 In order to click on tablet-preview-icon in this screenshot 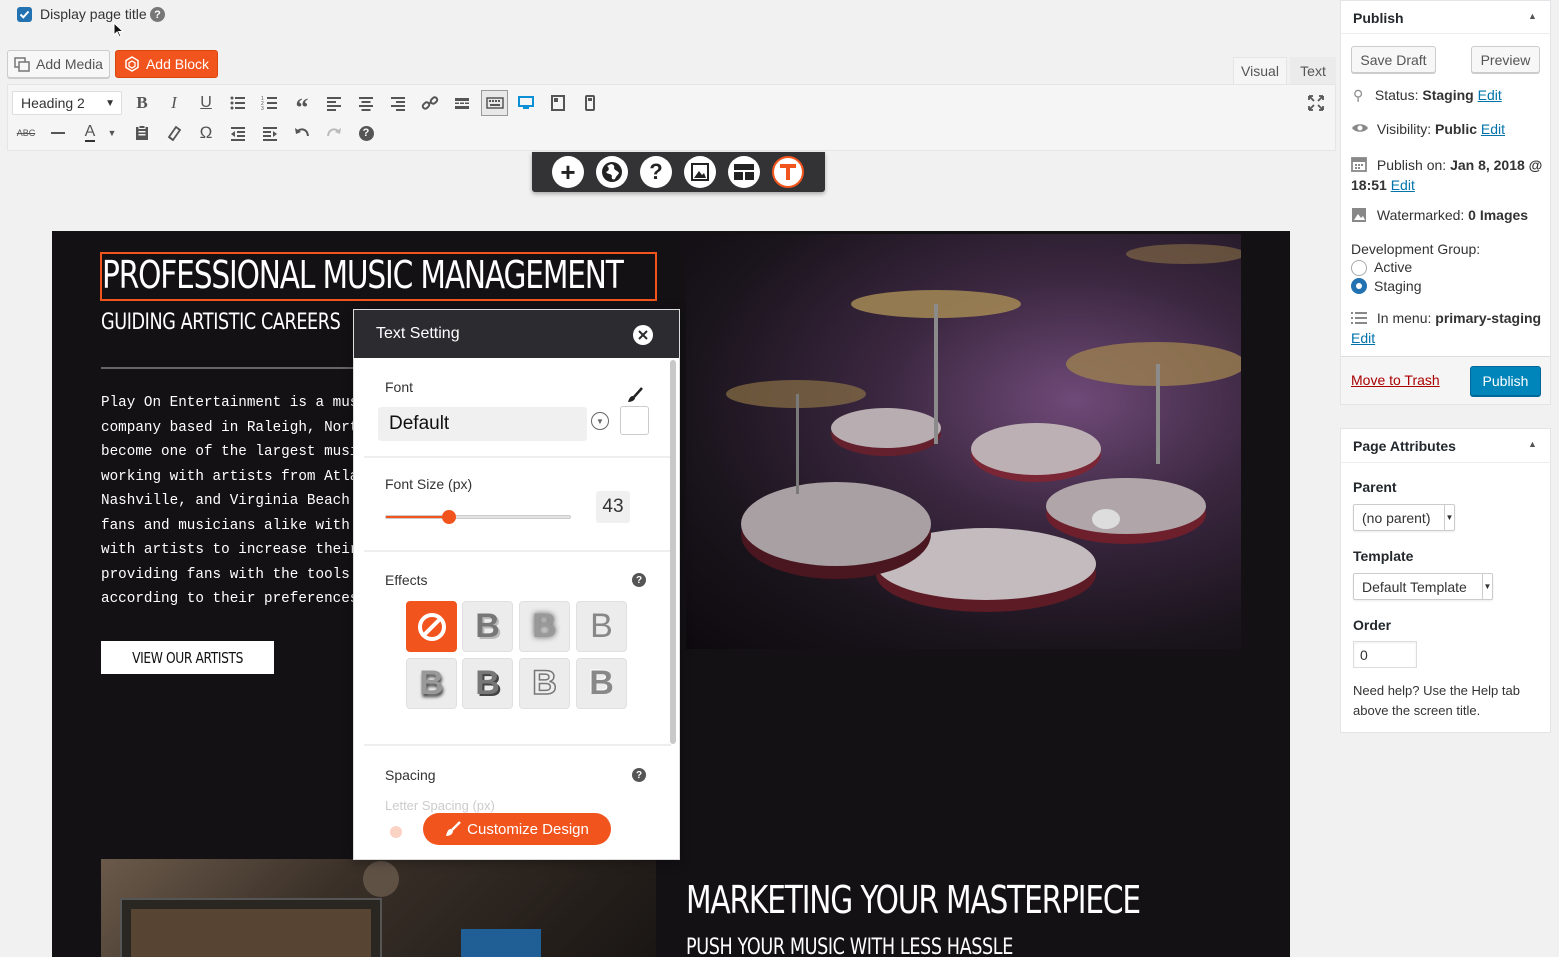, I will do `click(558, 103)`.